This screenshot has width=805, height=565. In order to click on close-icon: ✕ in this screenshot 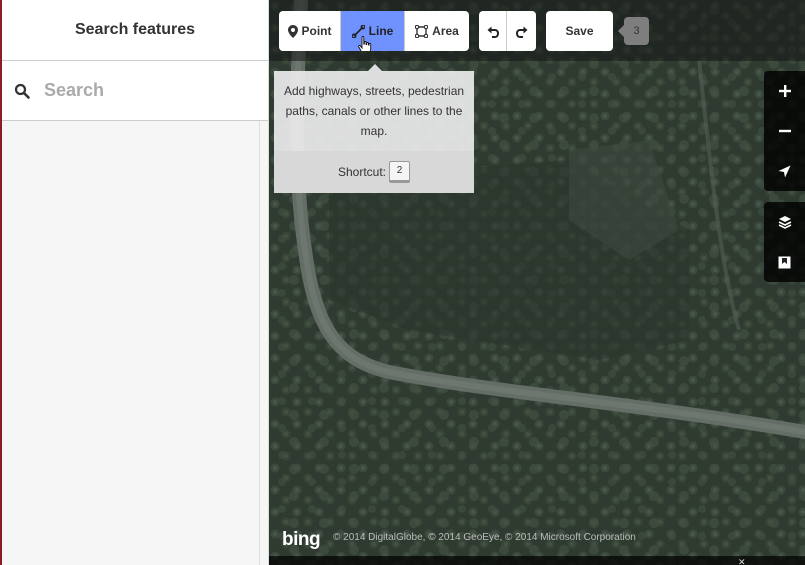, I will do `click(742, 561)`.